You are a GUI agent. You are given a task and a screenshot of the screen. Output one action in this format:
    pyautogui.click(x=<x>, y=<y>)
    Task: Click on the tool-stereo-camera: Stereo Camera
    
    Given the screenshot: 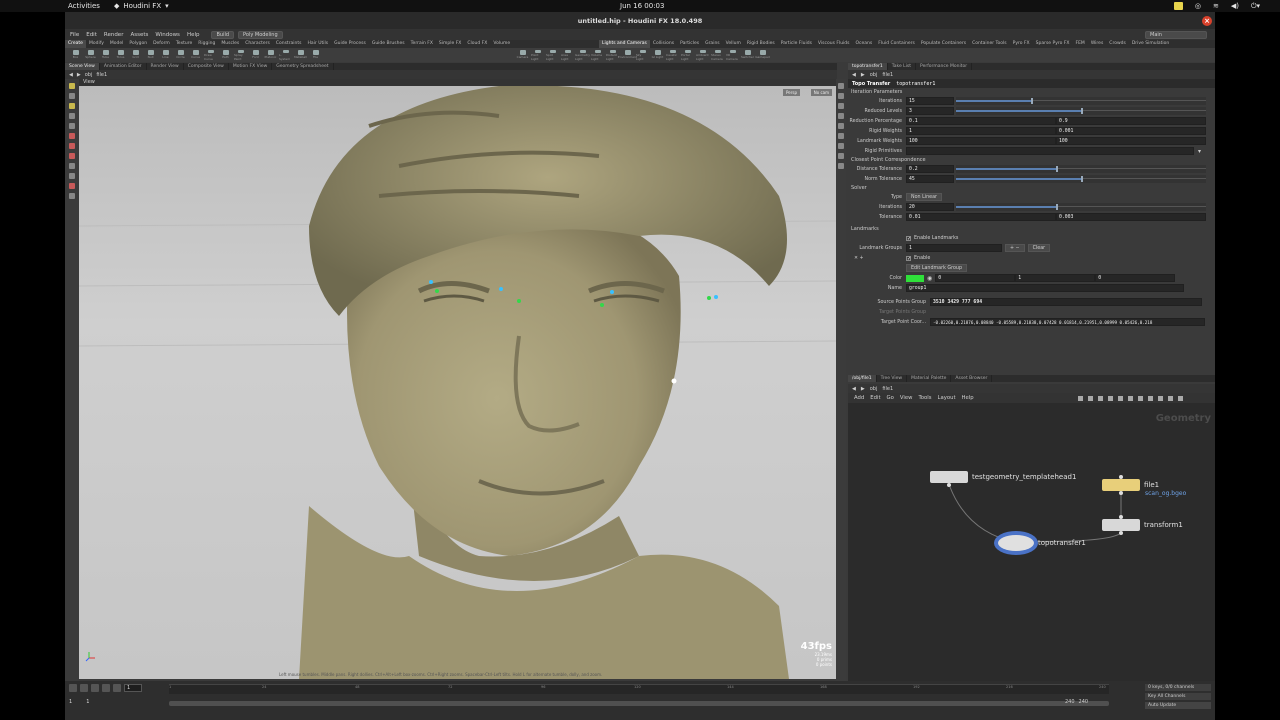 What is the action you would take?
    pyautogui.click(x=717, y=55)
    